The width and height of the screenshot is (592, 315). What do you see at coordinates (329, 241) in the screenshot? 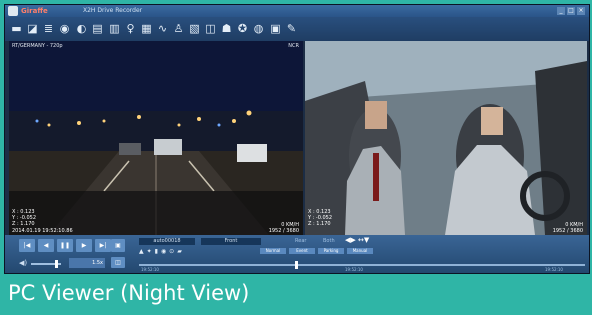
I see `both-option: Both` at bounding box center [329, 241].